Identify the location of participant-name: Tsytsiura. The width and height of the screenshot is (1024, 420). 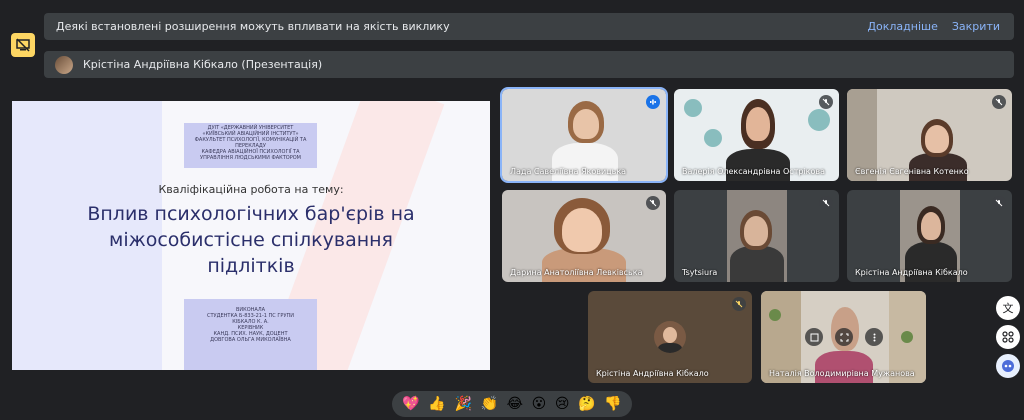
(700, 272).